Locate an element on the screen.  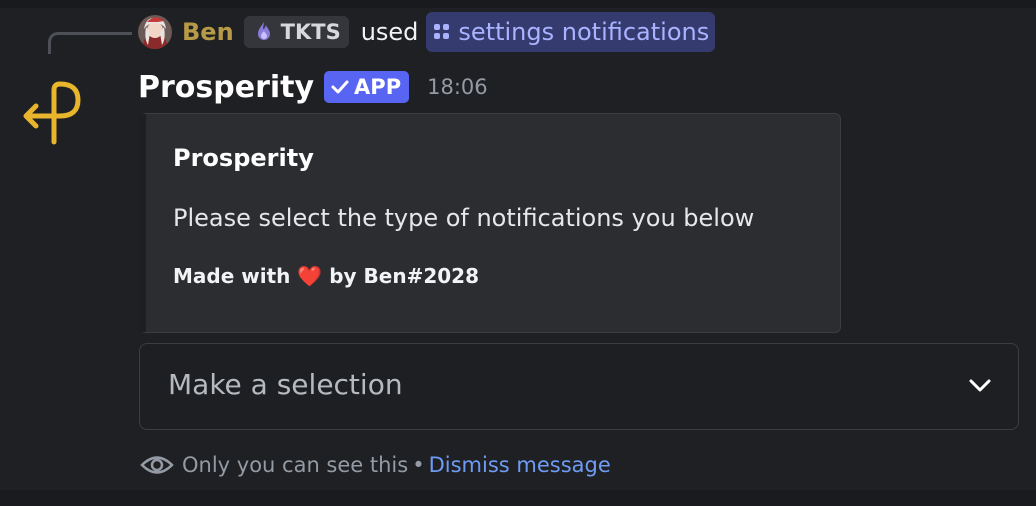
app-badge: APP is located at coordinates (367, 87).